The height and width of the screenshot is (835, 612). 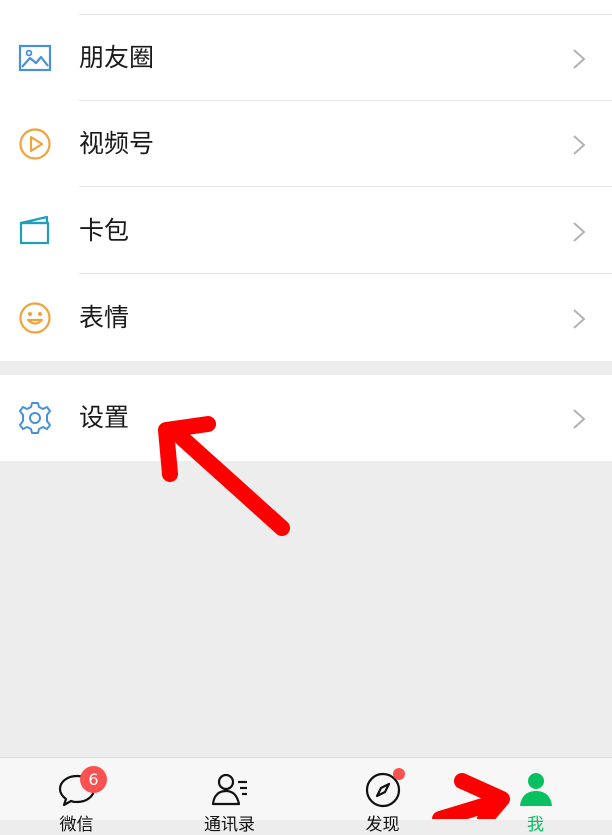 I want to click on tab-label: 发现, so click(x=382, y=825).